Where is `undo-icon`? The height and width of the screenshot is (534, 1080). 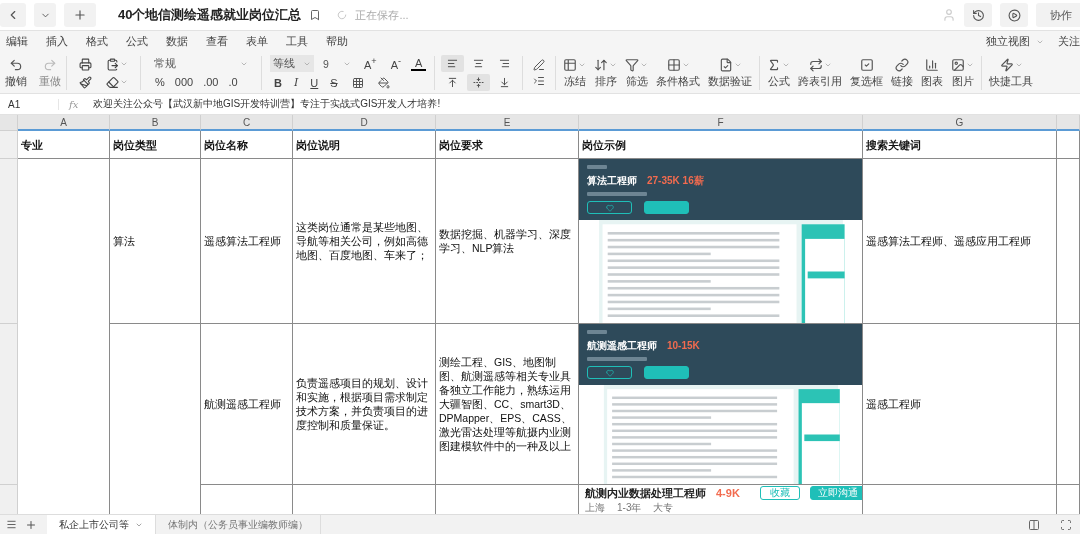
undo-icon is located at coordinates (16, 65).